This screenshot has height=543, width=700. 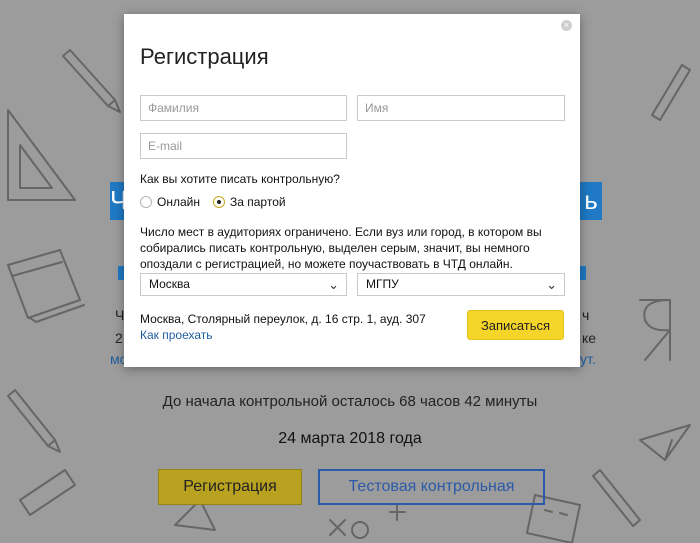 I want to click on banner-right: ь, so click(x=591, y=201).